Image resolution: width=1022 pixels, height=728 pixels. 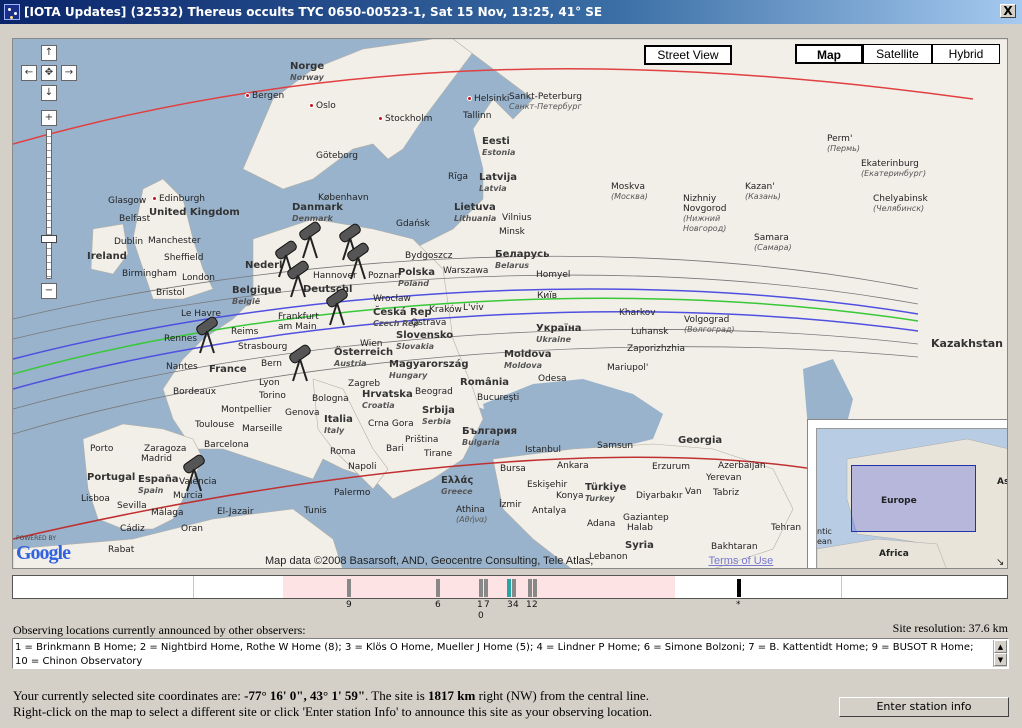 I want to click on city-label: London, so click(x=198, y=278).